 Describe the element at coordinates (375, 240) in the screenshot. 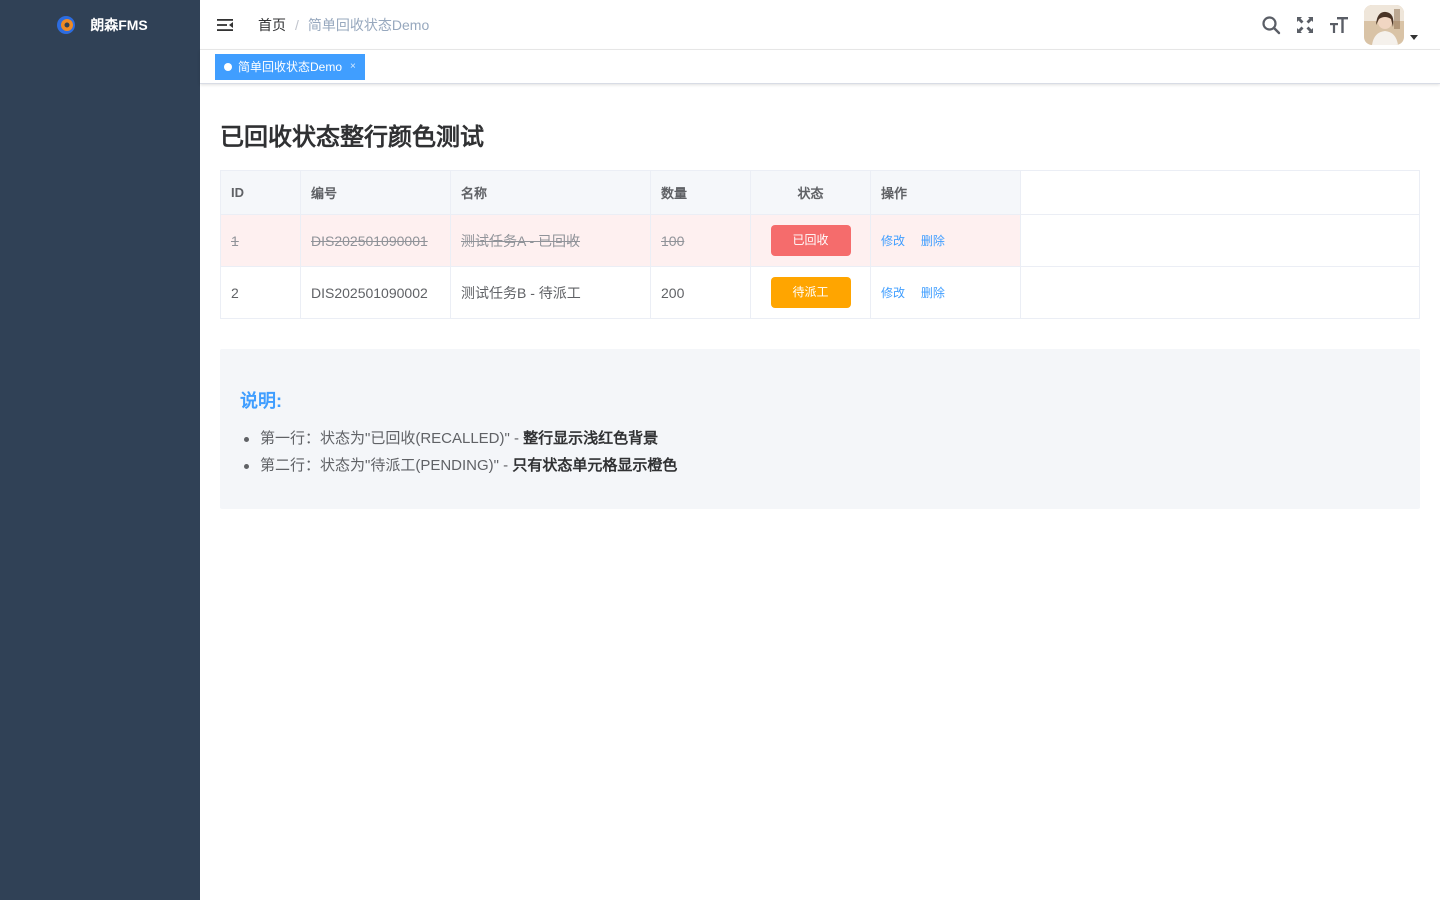

I see `cell-code: DIS202501090001` at that location.